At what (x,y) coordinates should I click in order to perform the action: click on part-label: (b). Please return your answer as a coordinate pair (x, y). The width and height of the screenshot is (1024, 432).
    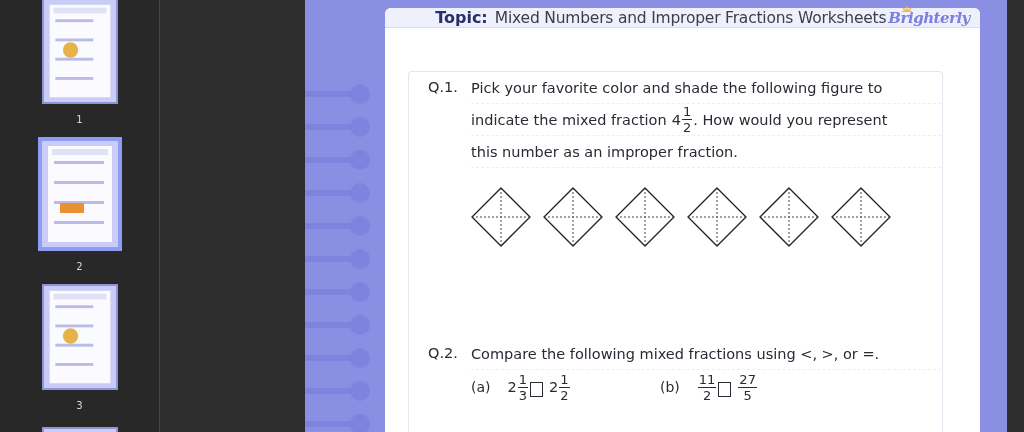
    Looking at the image, I should click on (670, 387).